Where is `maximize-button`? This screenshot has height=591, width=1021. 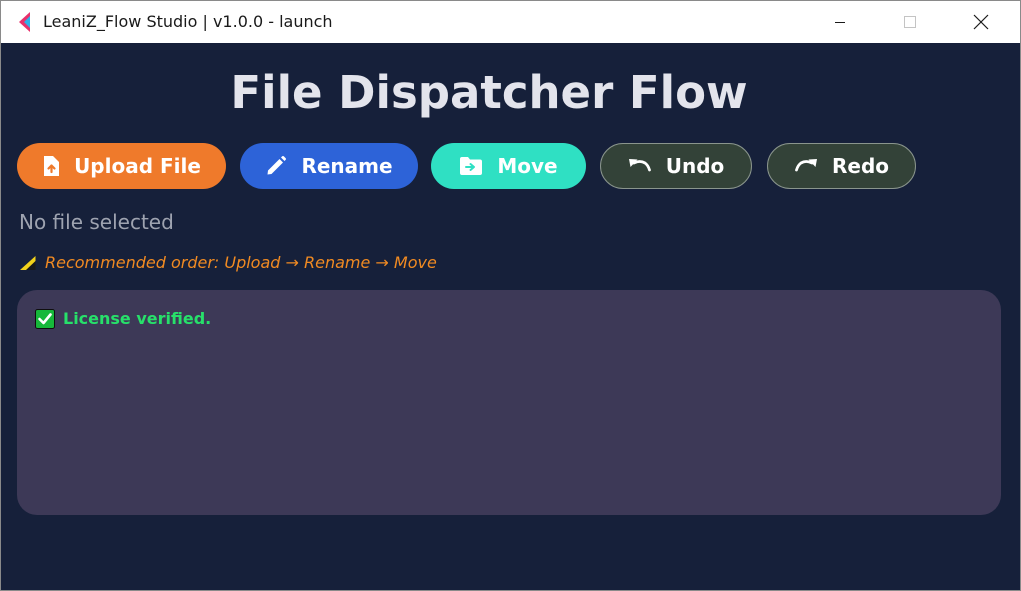 maximize-button is located at coordinates (910, 22).